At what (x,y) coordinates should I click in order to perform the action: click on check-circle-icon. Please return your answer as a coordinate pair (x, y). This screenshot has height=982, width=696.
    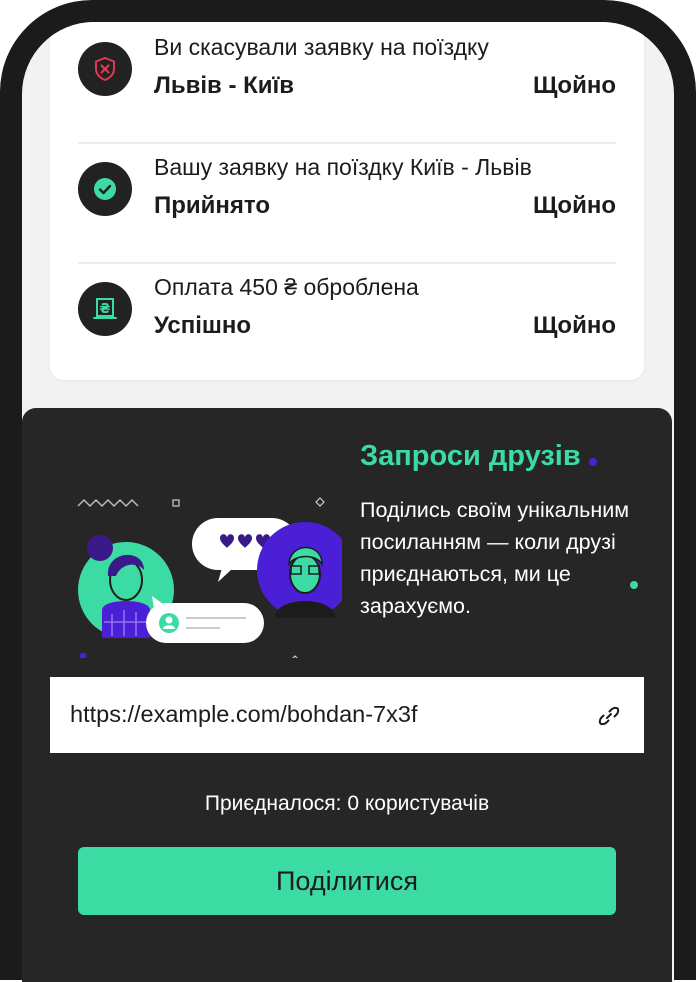
    Looking at the image, I should click on (105, 189).